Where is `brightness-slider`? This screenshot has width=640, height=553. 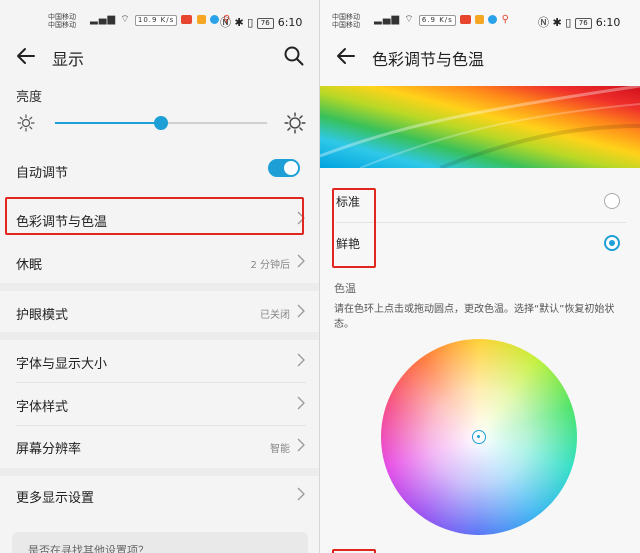
brightness-slider is located at coordinates (161, 123).